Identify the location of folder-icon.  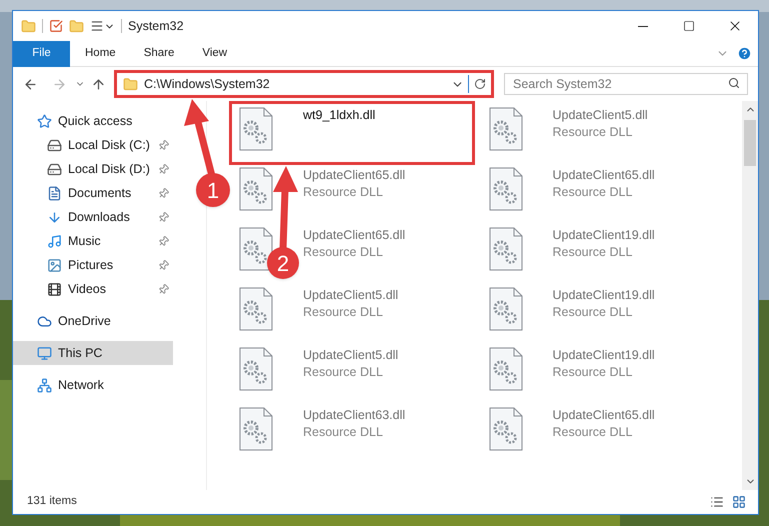
(130, 84).